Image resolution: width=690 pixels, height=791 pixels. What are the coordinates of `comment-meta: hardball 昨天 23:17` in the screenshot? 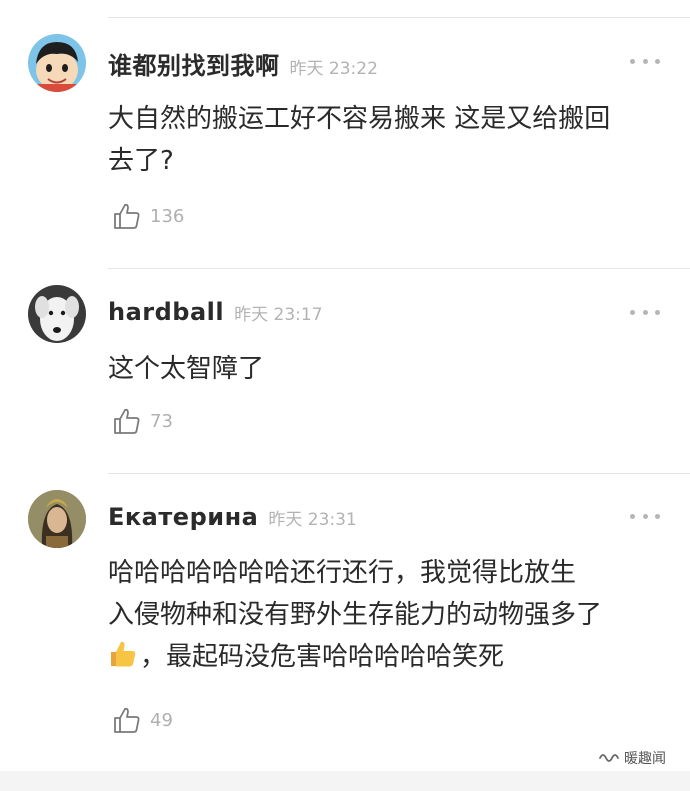 It's located at (215, 312).